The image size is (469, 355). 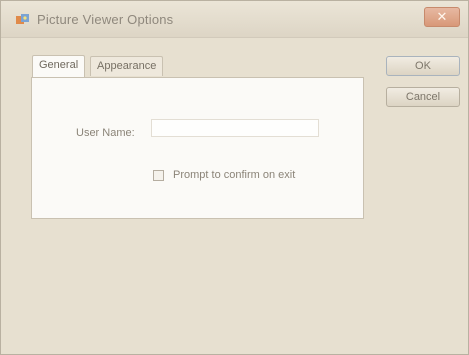 What do you see at coordinates (423, 66) in the screenshot?
I see `ok-button: OK` at bounding box center [423, 66].